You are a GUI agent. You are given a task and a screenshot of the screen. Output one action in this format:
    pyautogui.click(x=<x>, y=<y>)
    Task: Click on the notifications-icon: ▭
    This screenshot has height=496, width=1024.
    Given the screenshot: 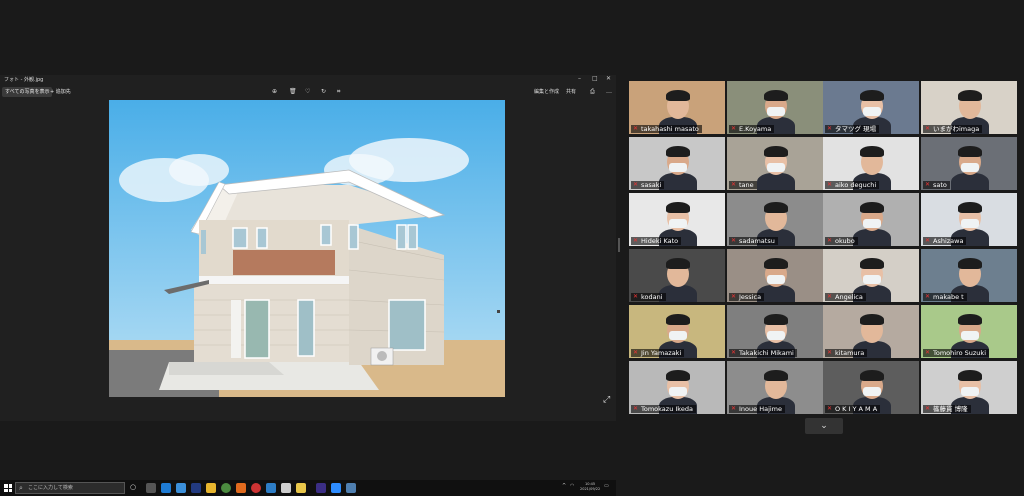 What is the action you would take?
    pyautogui.click(x=606, y=486)
    